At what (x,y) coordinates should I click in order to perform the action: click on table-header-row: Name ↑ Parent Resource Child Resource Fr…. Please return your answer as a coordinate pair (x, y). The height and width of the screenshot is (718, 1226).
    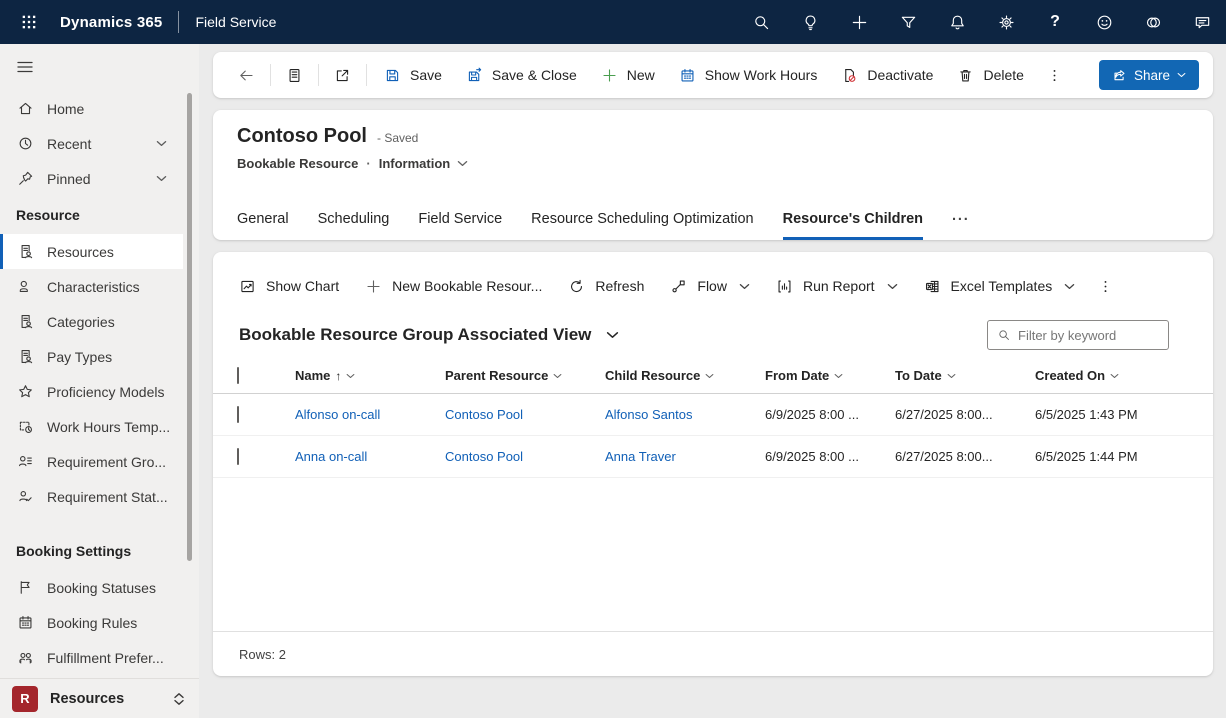
    Looking at the image, I should click on (713, 376).